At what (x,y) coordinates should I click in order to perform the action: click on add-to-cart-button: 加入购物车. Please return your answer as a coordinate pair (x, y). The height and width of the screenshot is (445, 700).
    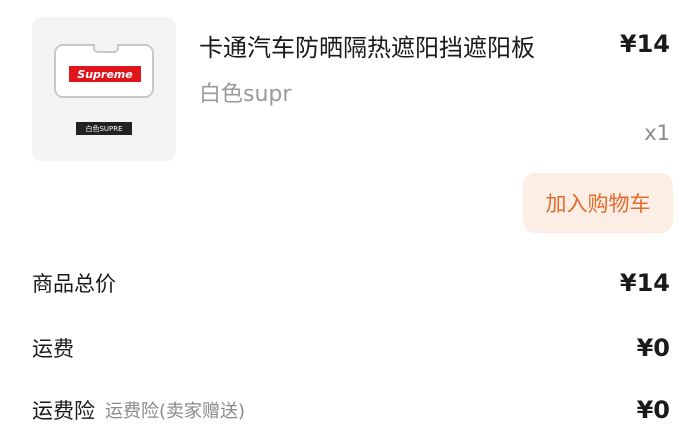
    Looking at the image, I should click on (598, 203).